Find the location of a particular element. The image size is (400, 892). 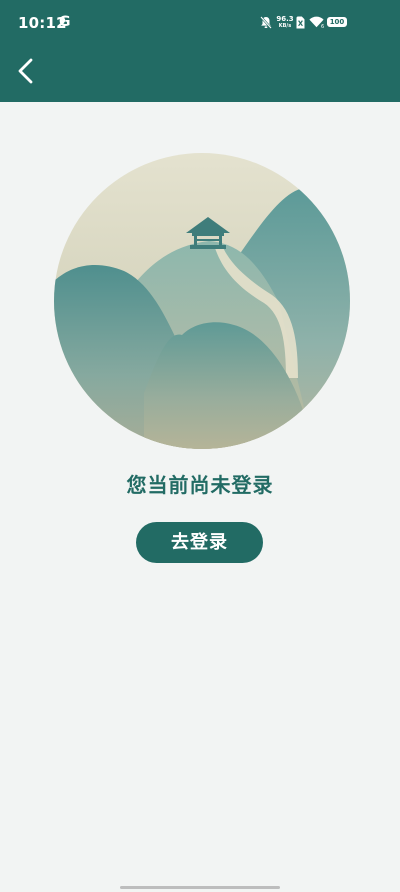

battery-level: 100 is located at coordinates (337, 22).